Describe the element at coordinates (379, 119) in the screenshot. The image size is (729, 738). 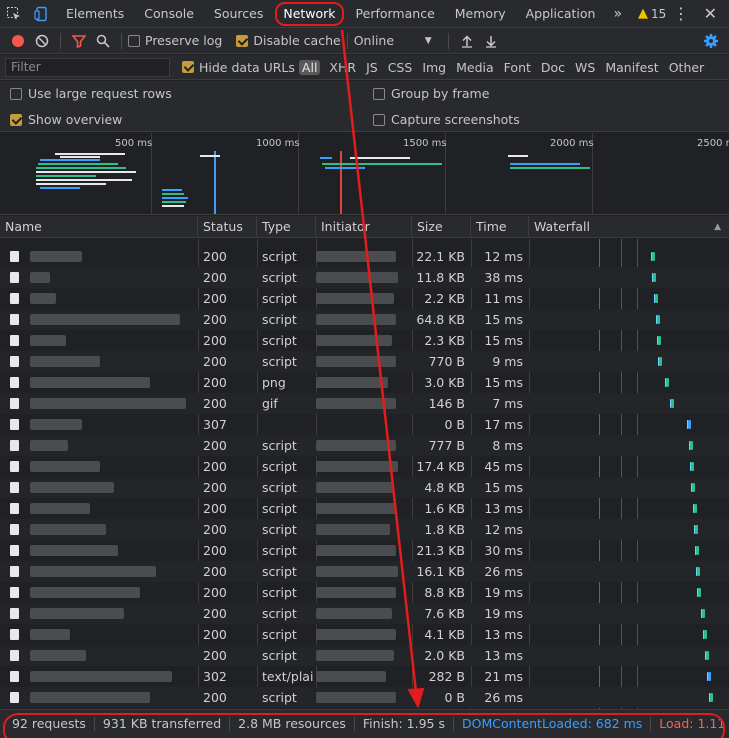
I see `capture-screenshots-box` at that location.